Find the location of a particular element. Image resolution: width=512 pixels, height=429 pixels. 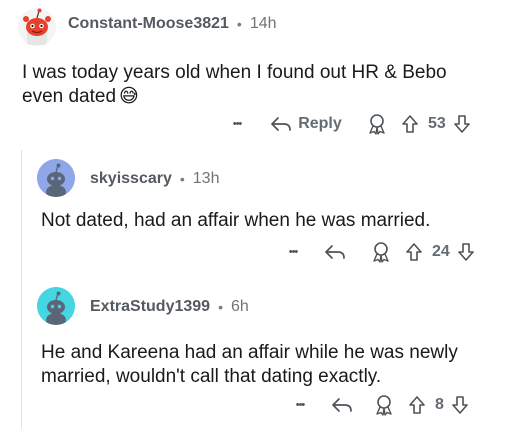

timestamp: 14h is located at coordinates (263, 23).